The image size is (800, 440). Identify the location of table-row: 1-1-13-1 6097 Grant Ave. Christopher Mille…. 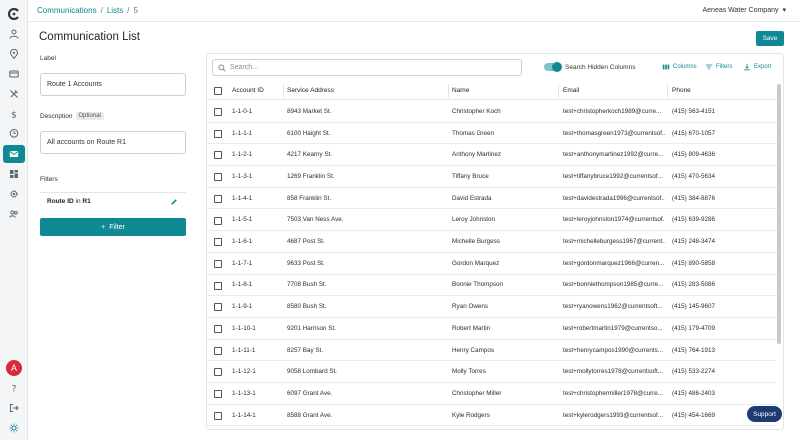
(492, 394).